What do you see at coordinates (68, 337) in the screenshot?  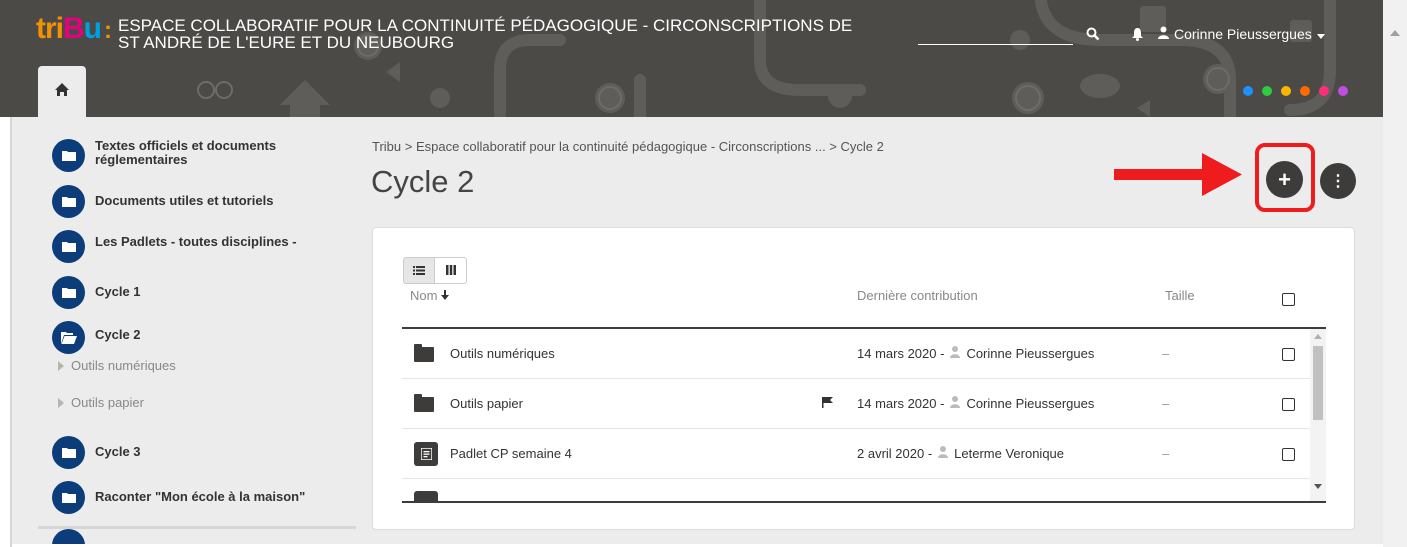 I see `folder-open-icon` at bounding box center [68, 337].